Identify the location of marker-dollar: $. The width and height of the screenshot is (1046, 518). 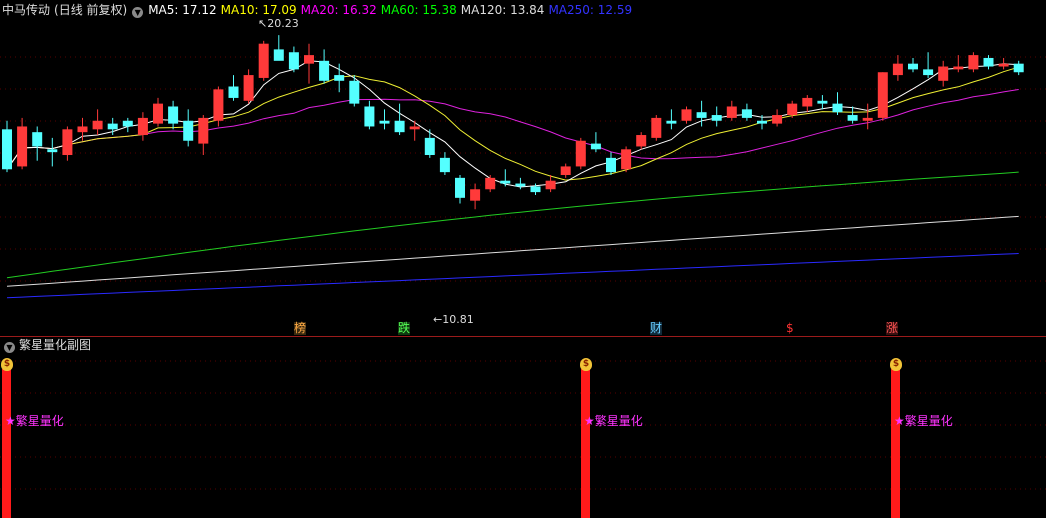
(790, 328).